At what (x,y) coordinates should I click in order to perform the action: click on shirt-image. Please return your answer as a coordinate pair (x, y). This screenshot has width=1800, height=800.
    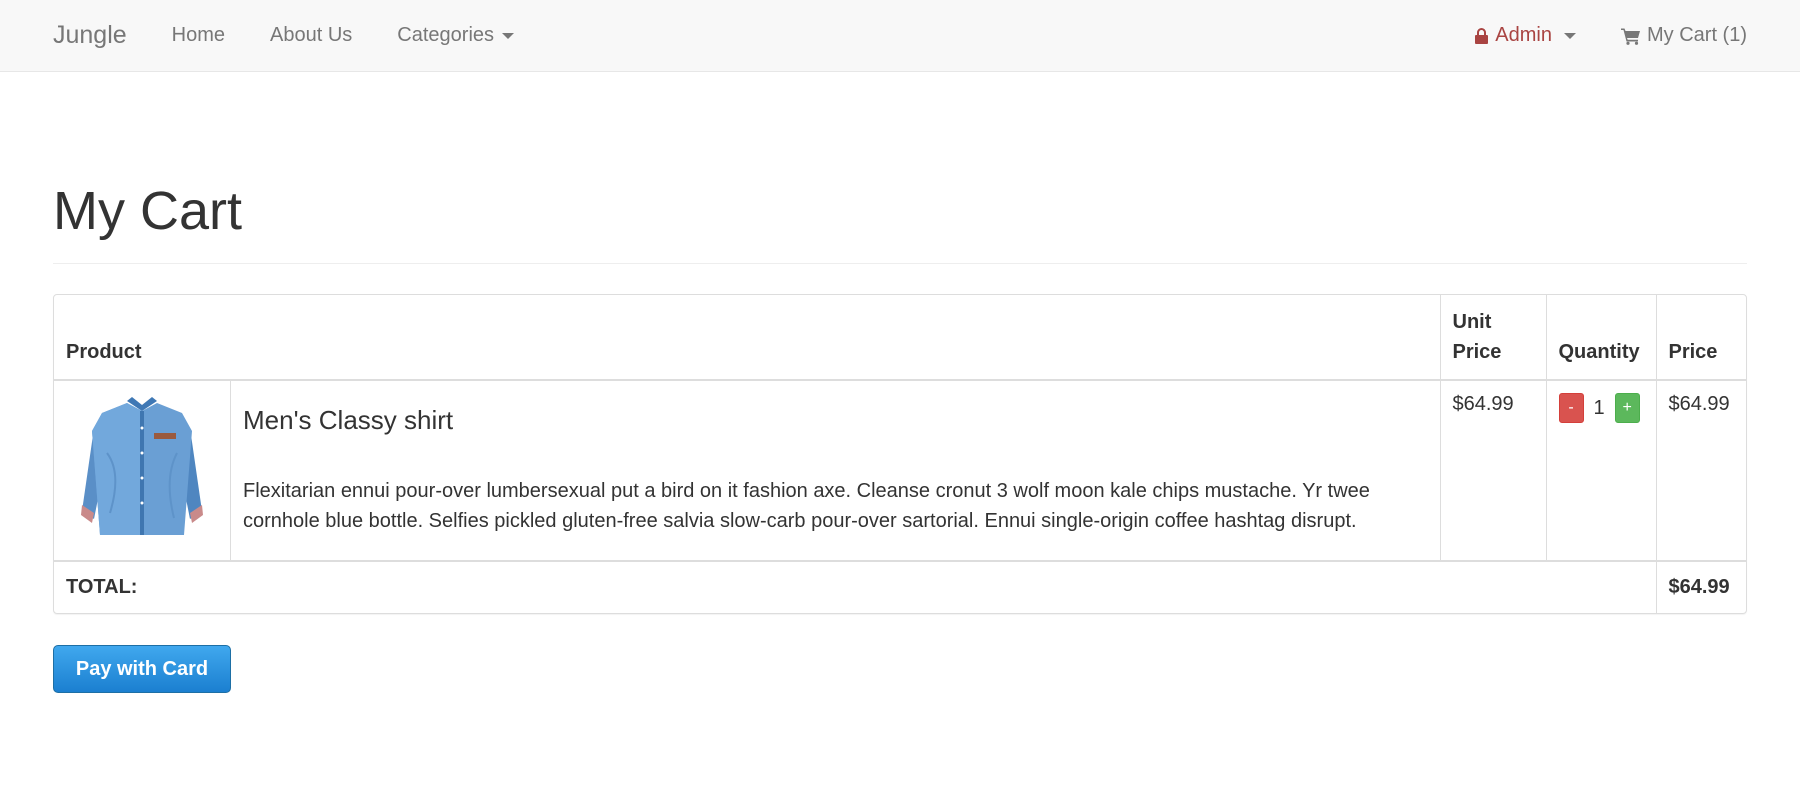
    Looking at the image, I should click on (142, 466).